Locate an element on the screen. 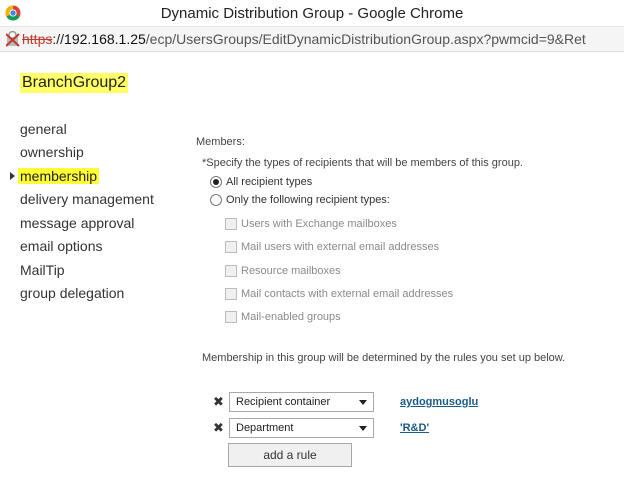  rule-value-link: aydogmusoglu is located at coordinates (439, 402).